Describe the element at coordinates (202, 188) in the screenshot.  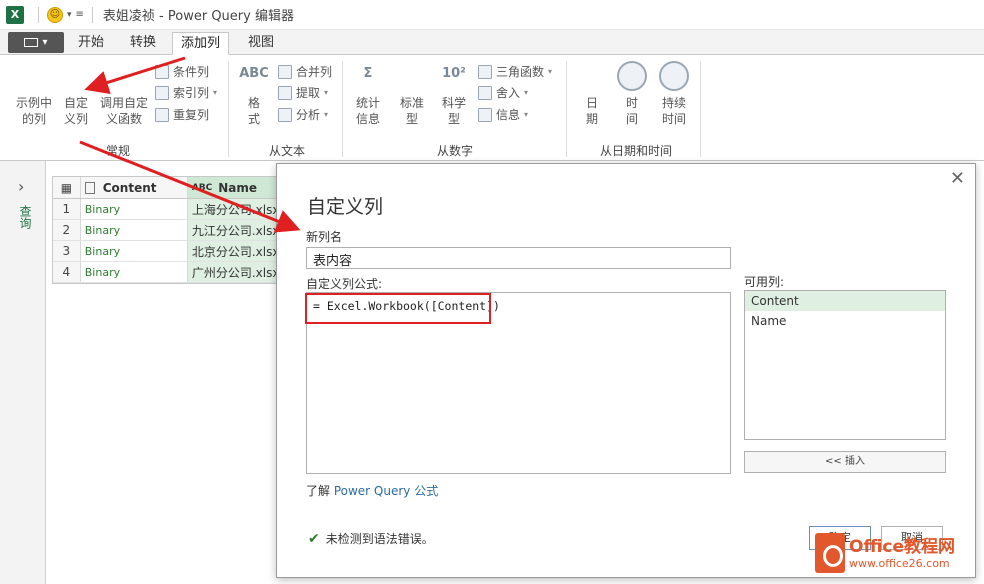
I see `text-type-icon: ABC` at that location.